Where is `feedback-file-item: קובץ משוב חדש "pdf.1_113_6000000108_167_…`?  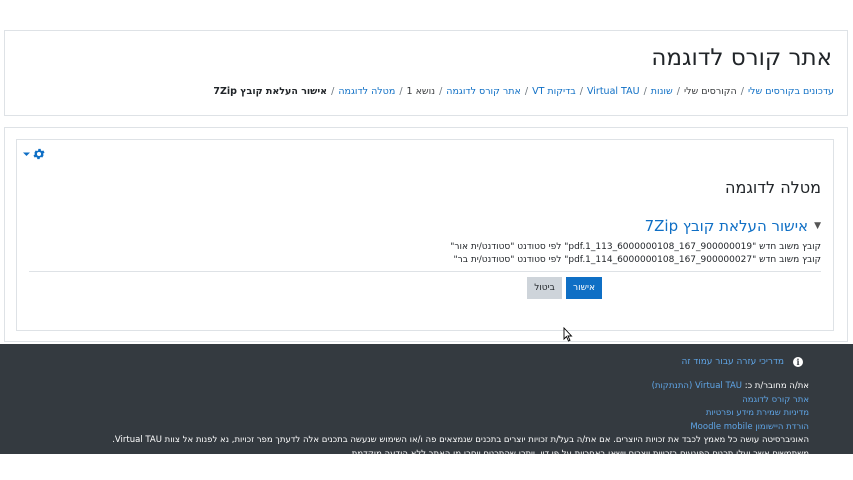
feedback-file-item: קובץ משוב חדש "pdf.1_113_6000000108_167_… is located at coordinates (635, 247).